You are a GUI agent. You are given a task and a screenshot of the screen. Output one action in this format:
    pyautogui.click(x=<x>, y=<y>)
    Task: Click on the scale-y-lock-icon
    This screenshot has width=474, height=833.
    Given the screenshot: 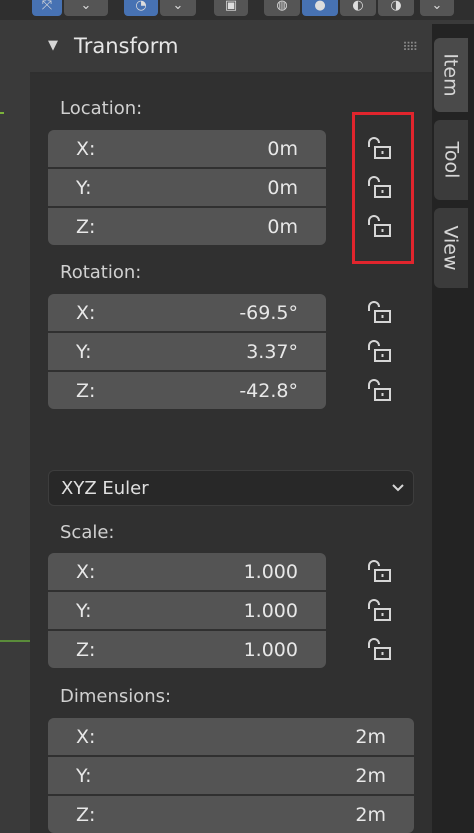 What is the action you would take?
    pyautogui.click(x=379, y=610)
    